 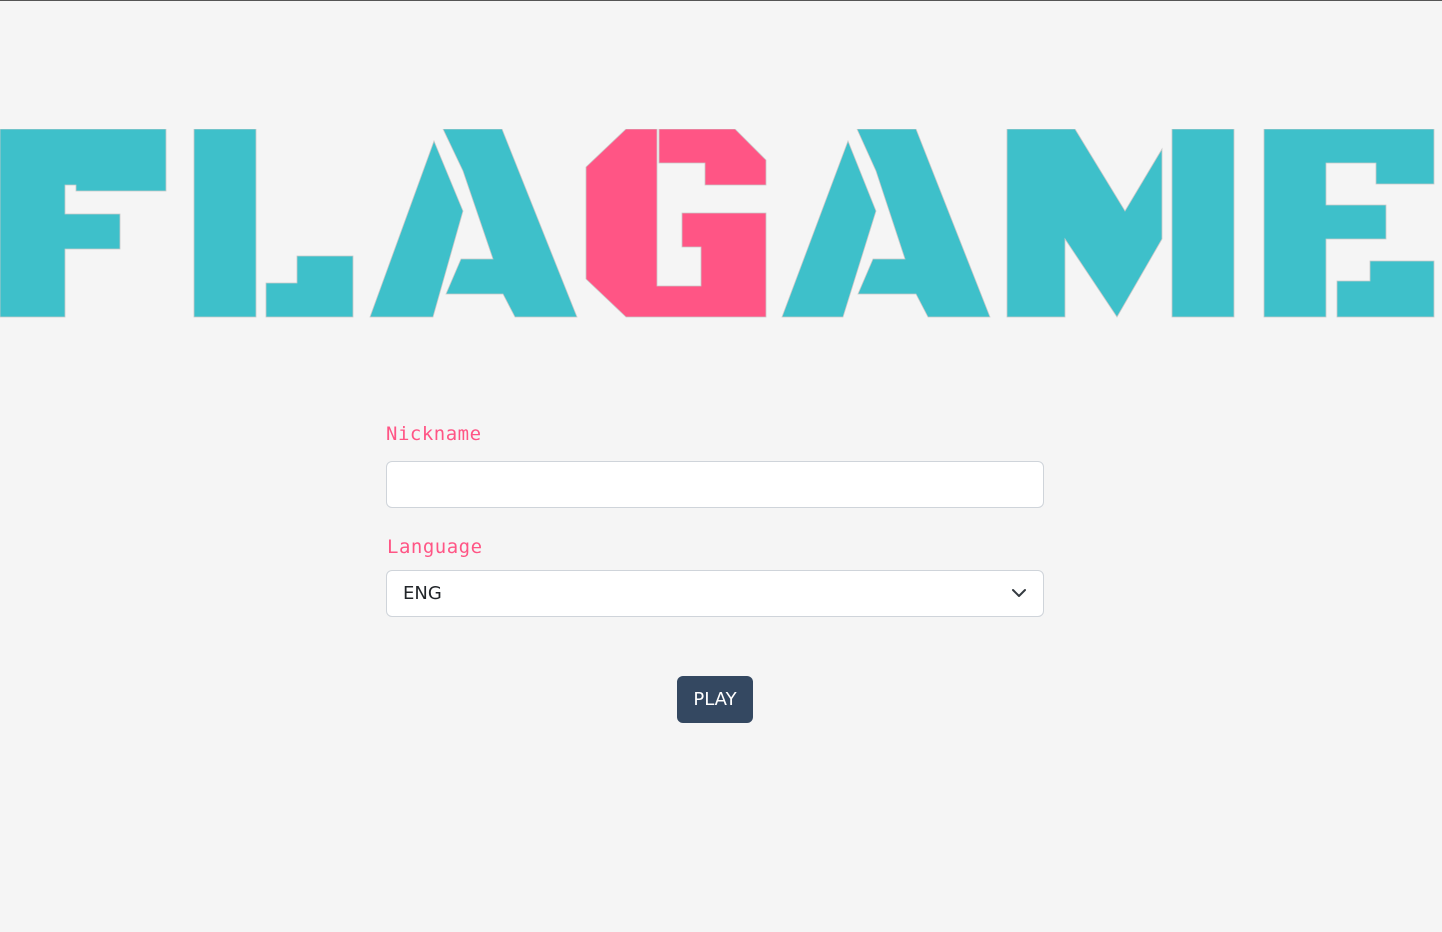 What do you see at coordinates (1120, 223) in the screenshot?
I see `logo-letter-m` at bounding box center [1120, 223].